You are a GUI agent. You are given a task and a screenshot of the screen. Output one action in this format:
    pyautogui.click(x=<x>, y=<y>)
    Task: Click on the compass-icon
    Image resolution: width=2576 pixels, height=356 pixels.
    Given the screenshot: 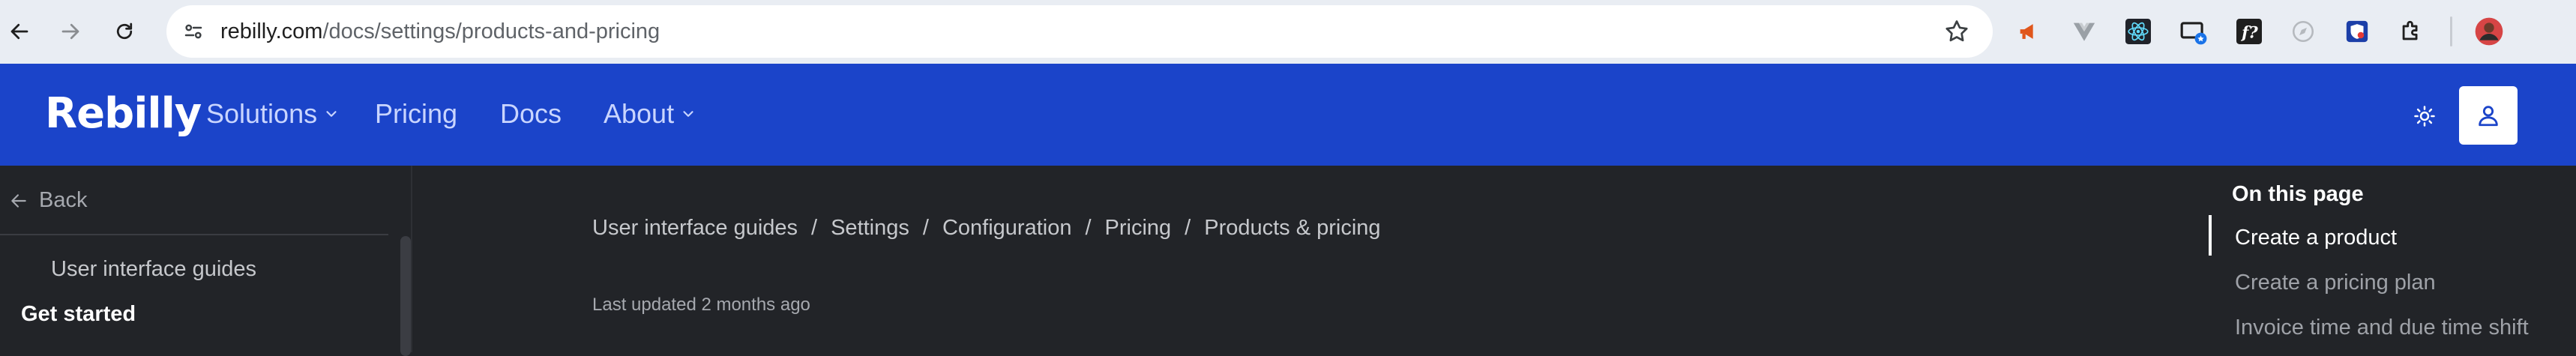 What is the action you would take?
    pyautogui.click(x=2303, y=31)
    